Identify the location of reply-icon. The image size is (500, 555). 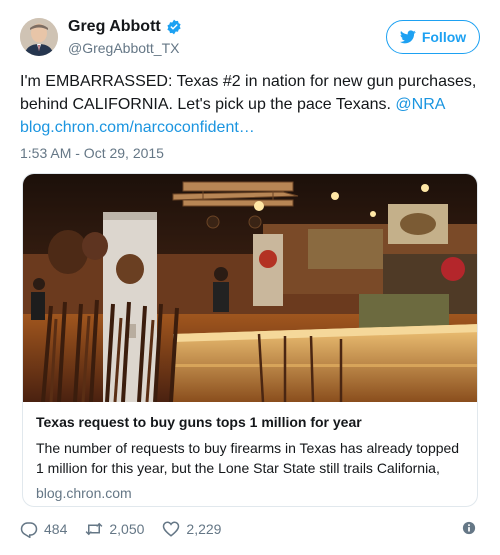
(29, 530).